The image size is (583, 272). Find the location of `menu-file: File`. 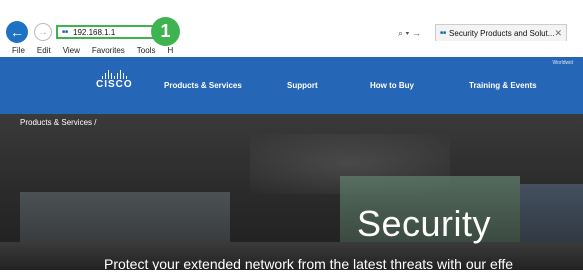

menu-file: File is located at coordinates (18, 50).